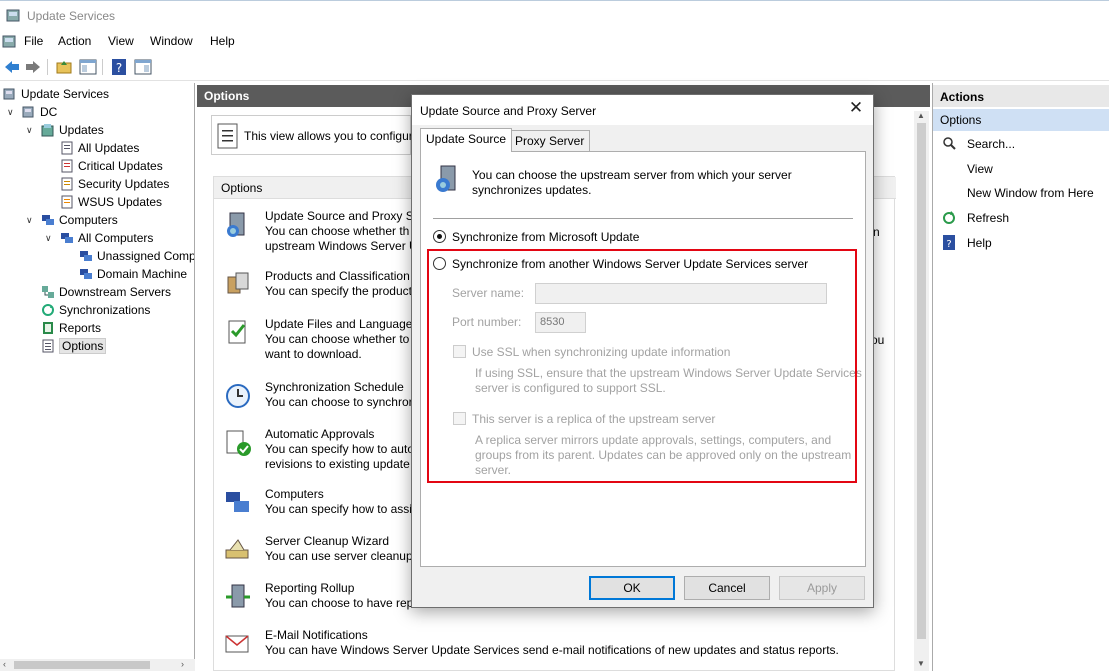 This screenshot has height=671, width=1109. Describe the element at coordinates (727, 588) in the screenshot. I see `cancel-button: Cancel` at that location.